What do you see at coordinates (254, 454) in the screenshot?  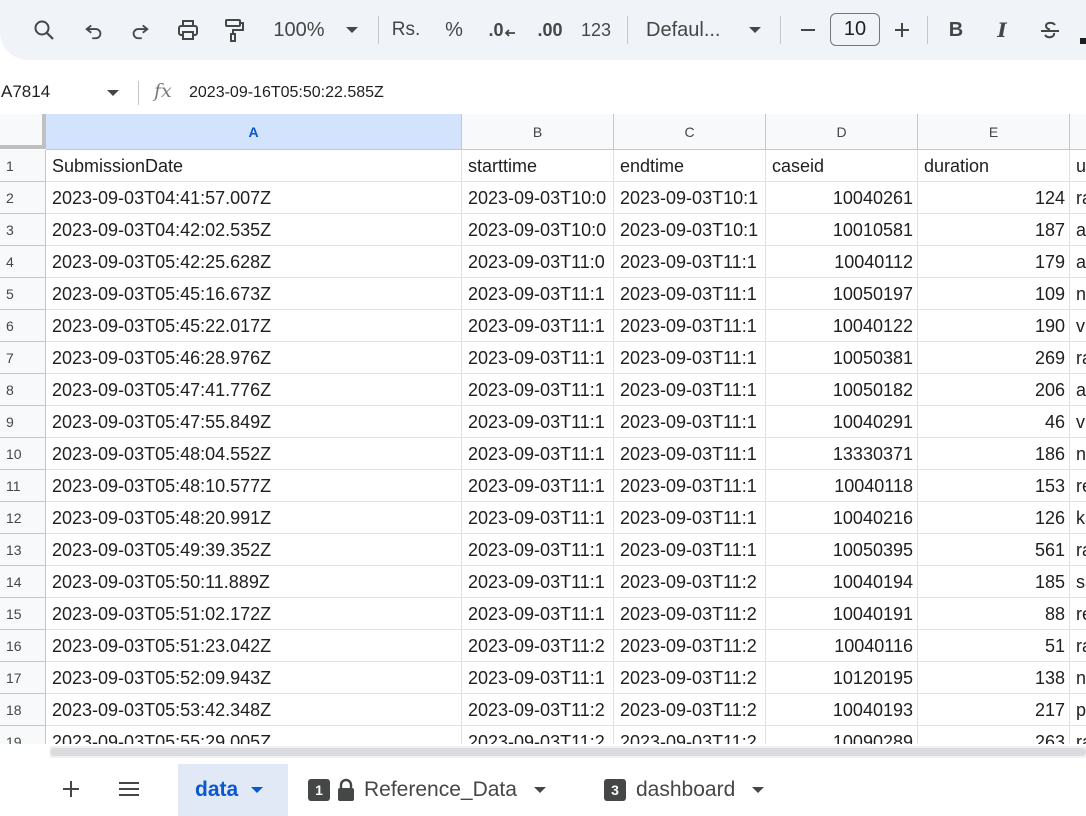 I see `cell: 2023-09-03T05:48:04.552Z` at bounding box center [254, 454].